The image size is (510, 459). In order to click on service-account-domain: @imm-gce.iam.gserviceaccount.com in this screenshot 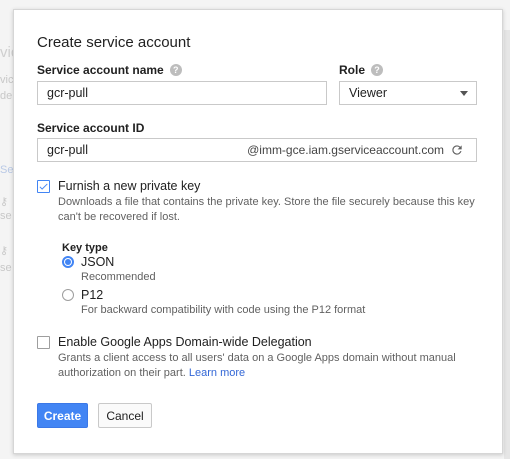, I will do `click(355, 150)`.